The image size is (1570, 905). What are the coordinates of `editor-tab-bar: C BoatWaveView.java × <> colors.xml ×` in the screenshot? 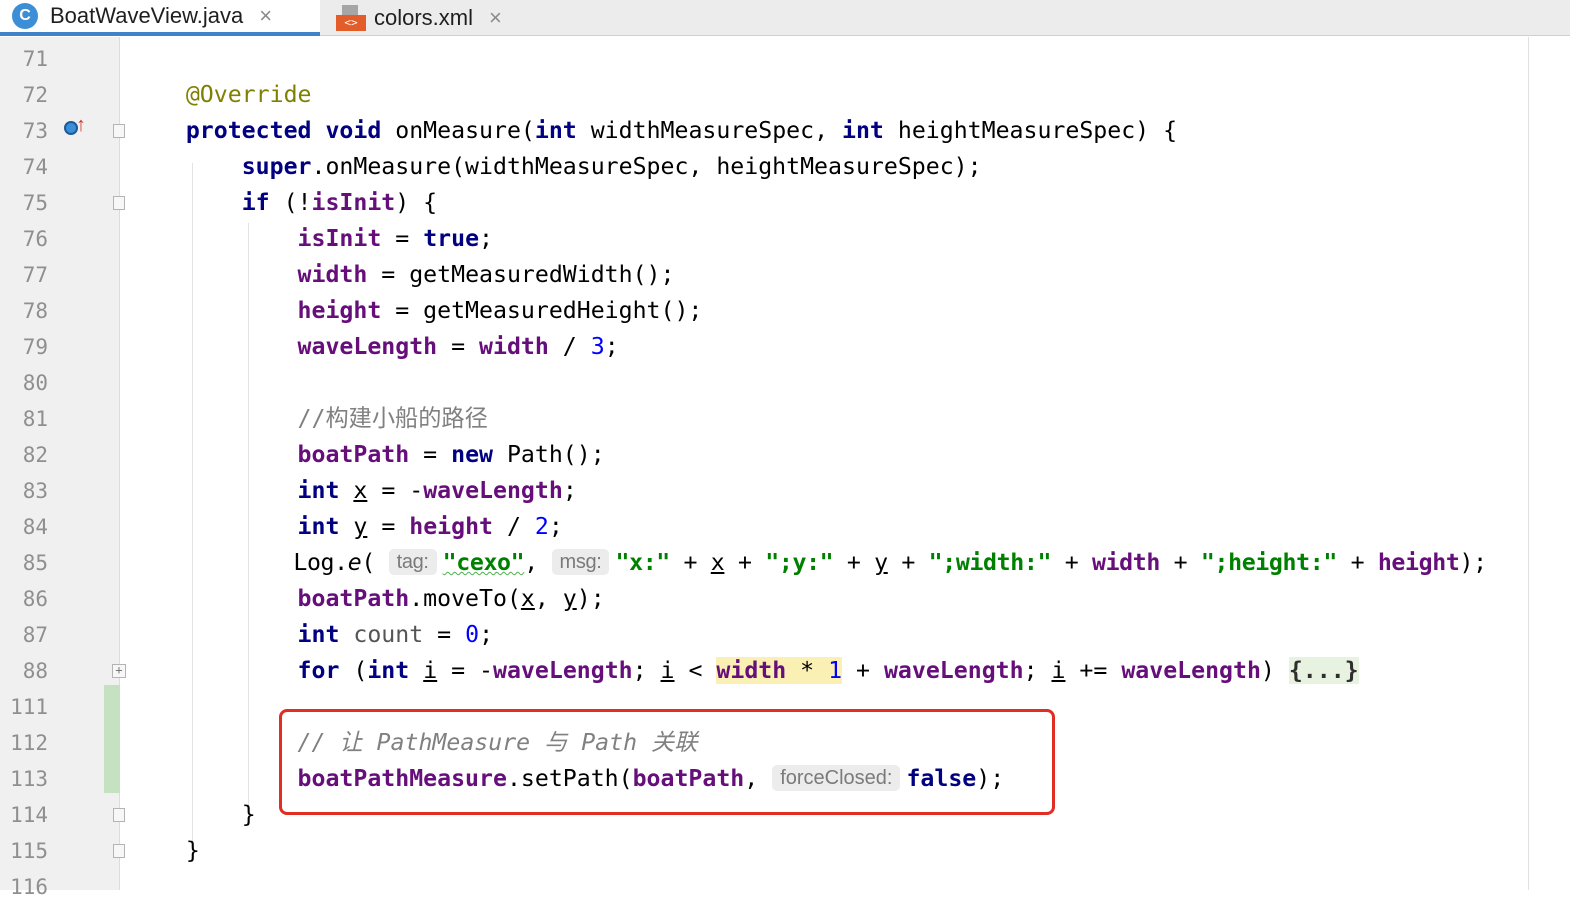 It's located at (785, 18).